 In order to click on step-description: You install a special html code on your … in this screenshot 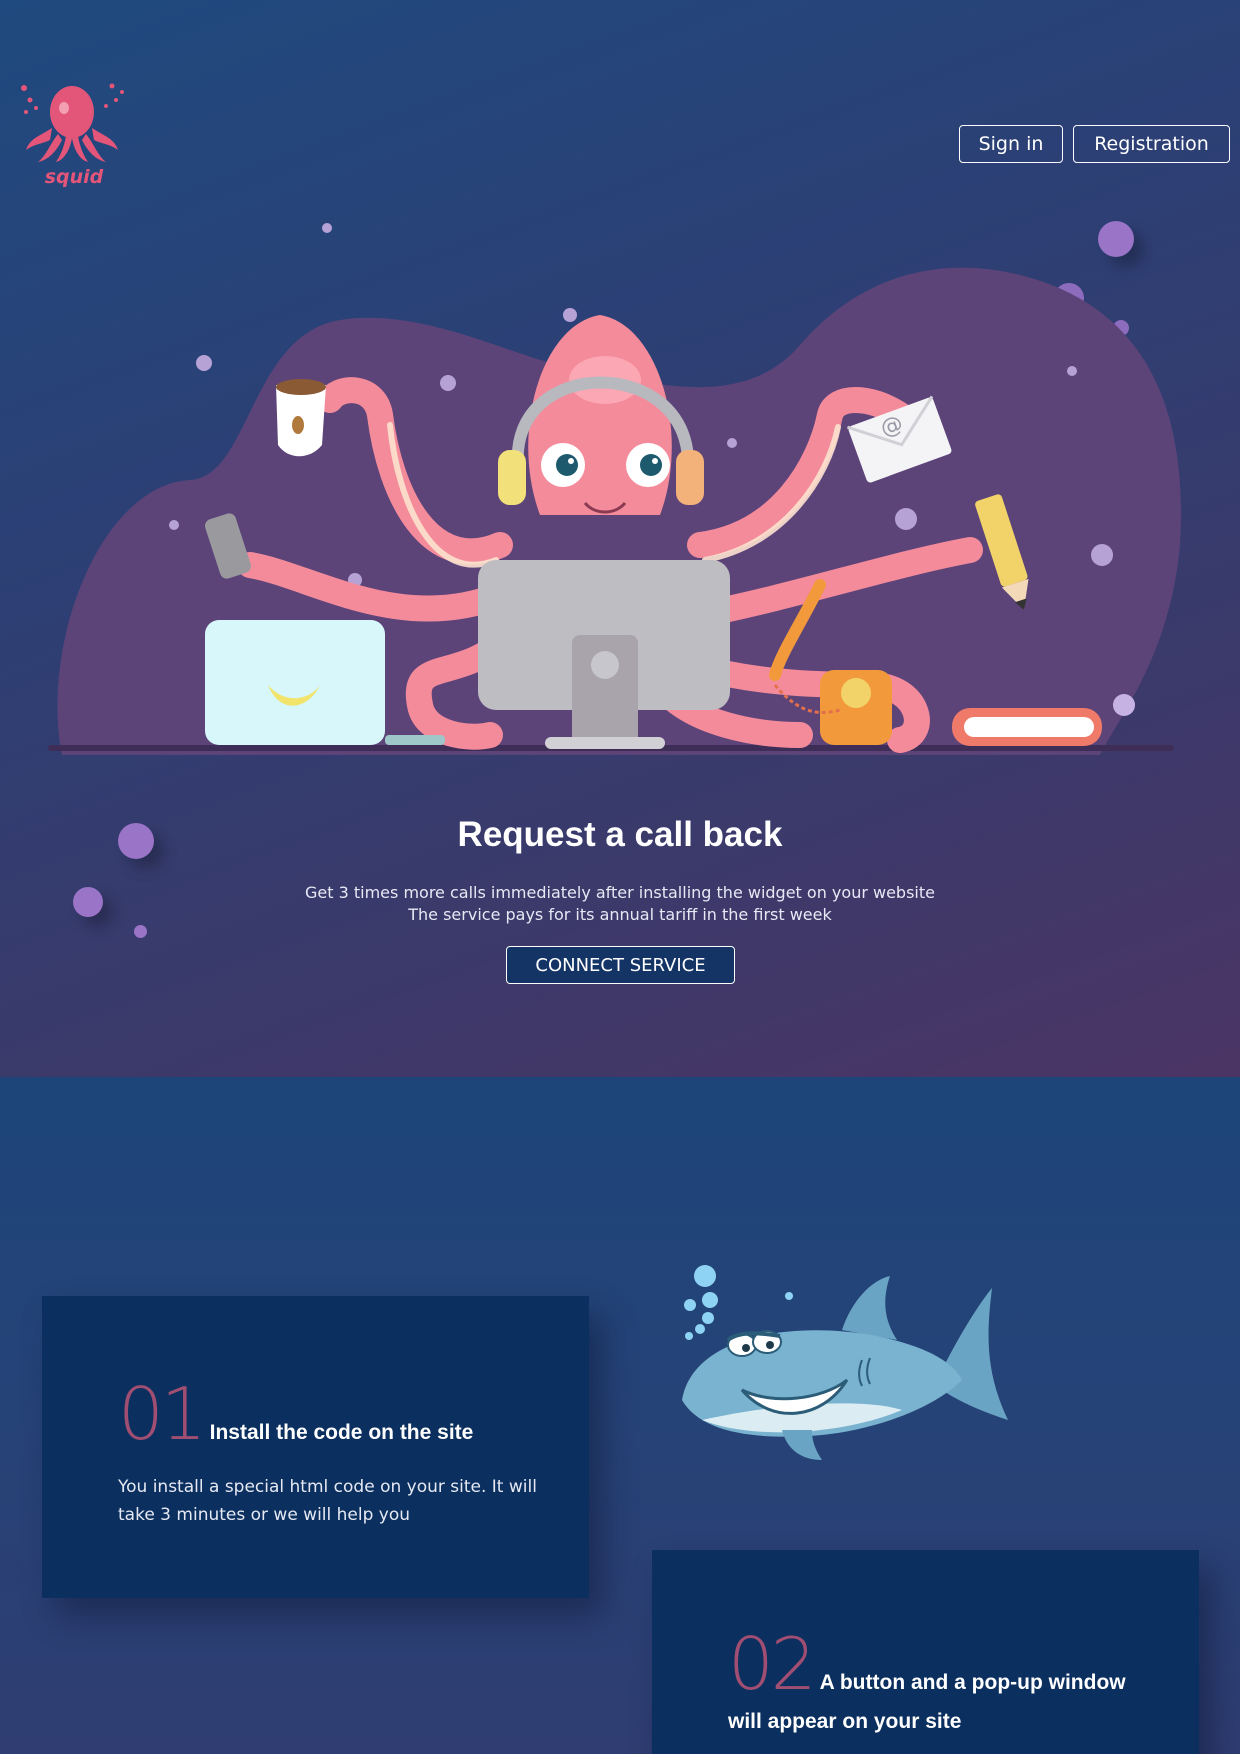, I will do `click(327, 1501)`.